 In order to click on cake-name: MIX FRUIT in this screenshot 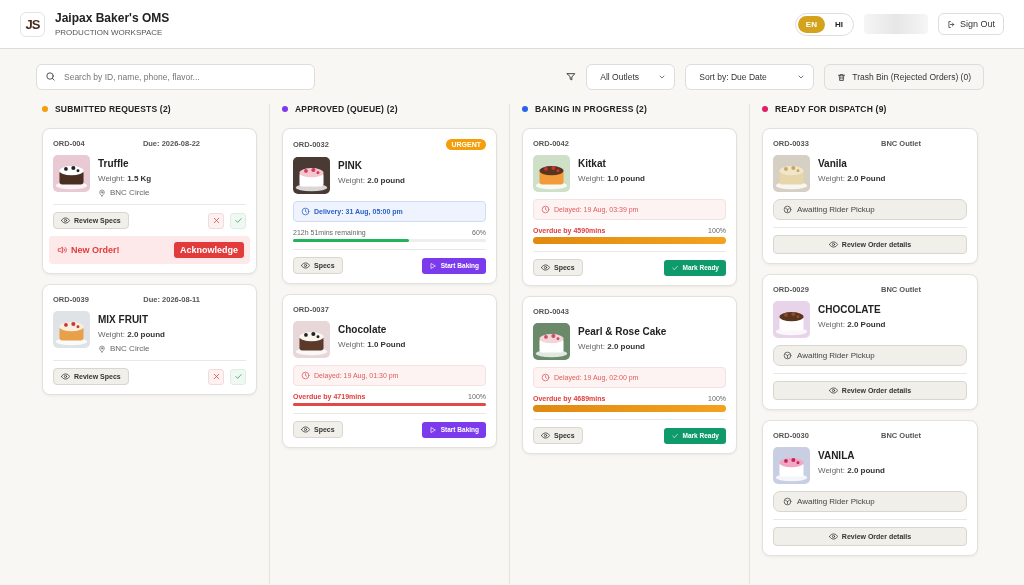, I will do `click(123, 319)`.